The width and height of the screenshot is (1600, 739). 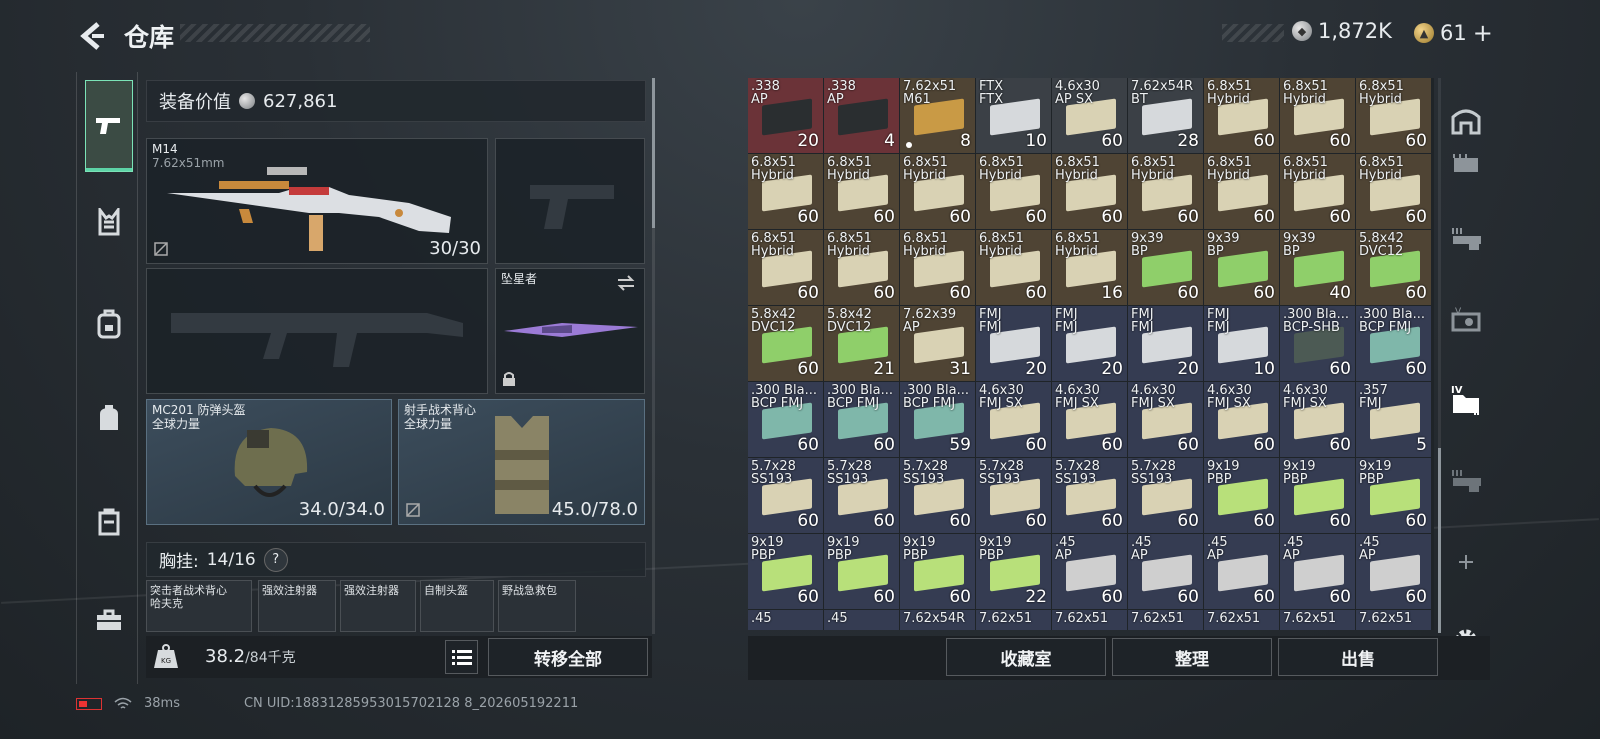 I want to click on chest-rig-item: 野战急救包, so click(x=537, y=606).